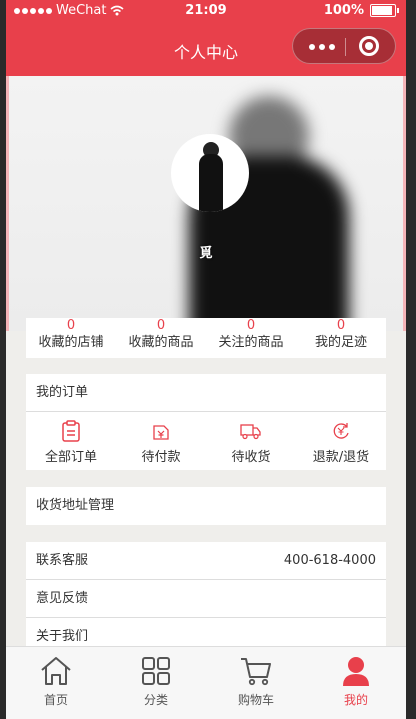 The width and height of the screenshot is (416, 719). Describe the element at coordinates (161, 432) in the screenshot. I see `payment-icon` at that location.